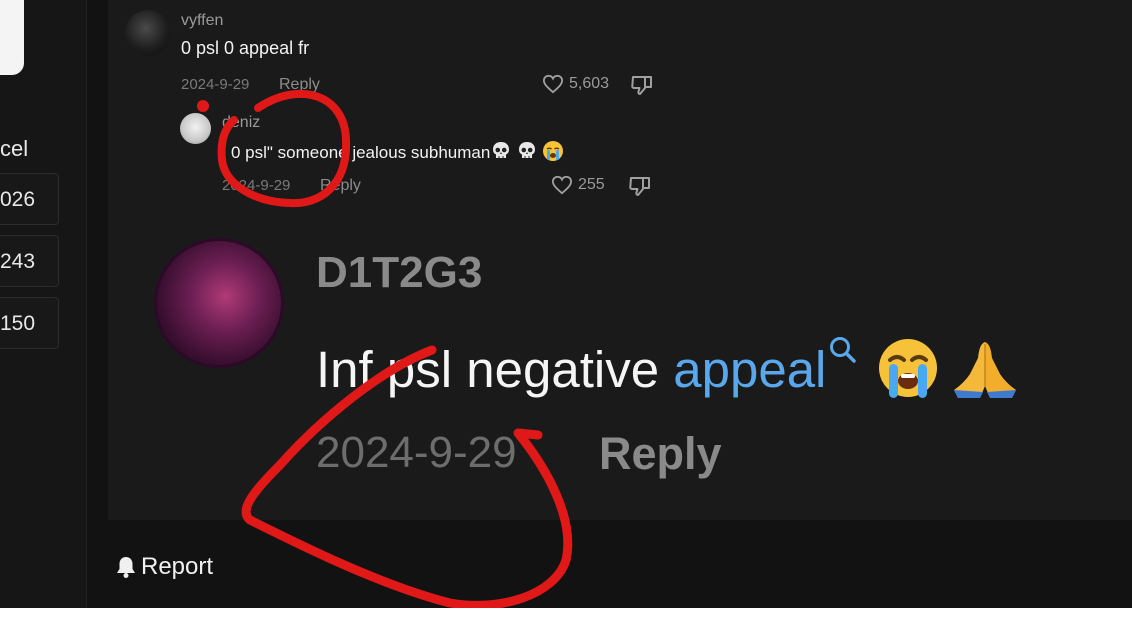  What do you see at coordinates (177, 566) in the screenshot?
I see `report-label: Report` at bounding box center [177, 566].